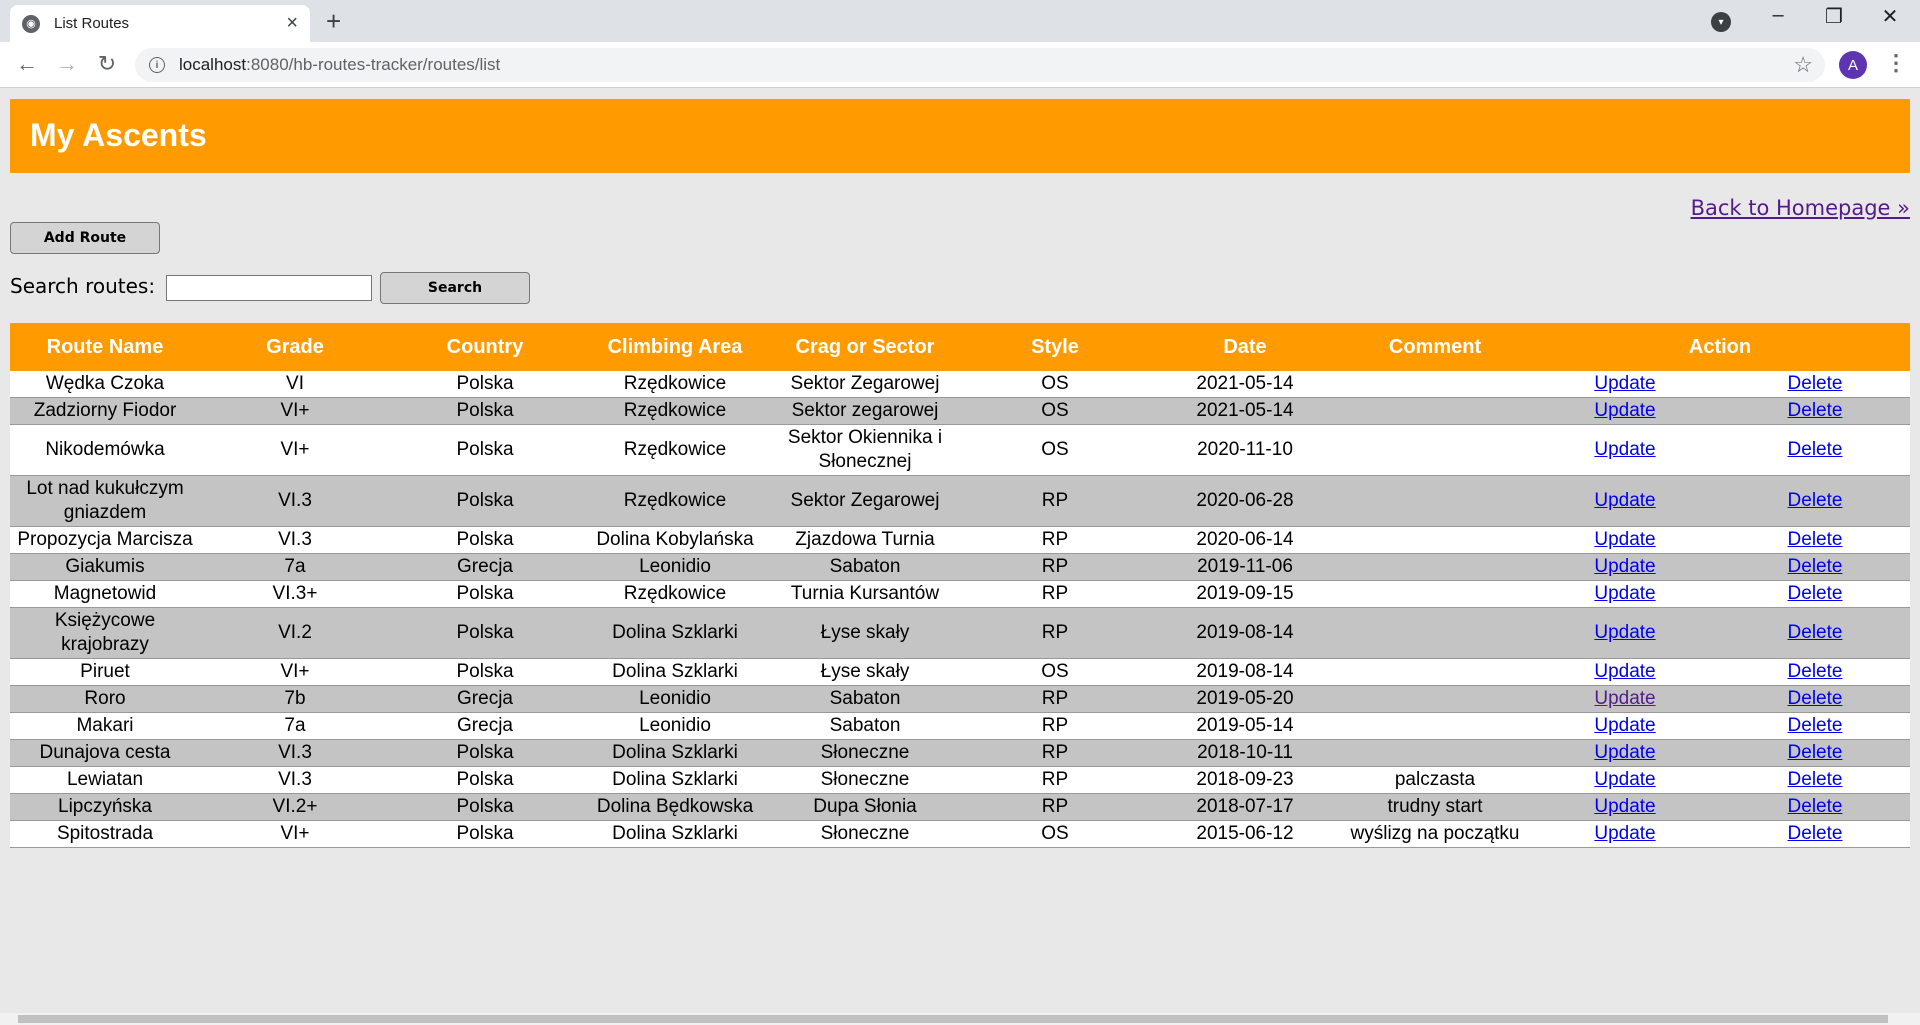 The image size is (1920, 1025). I want to click on page-title: My Ascents, so click(118, 135).